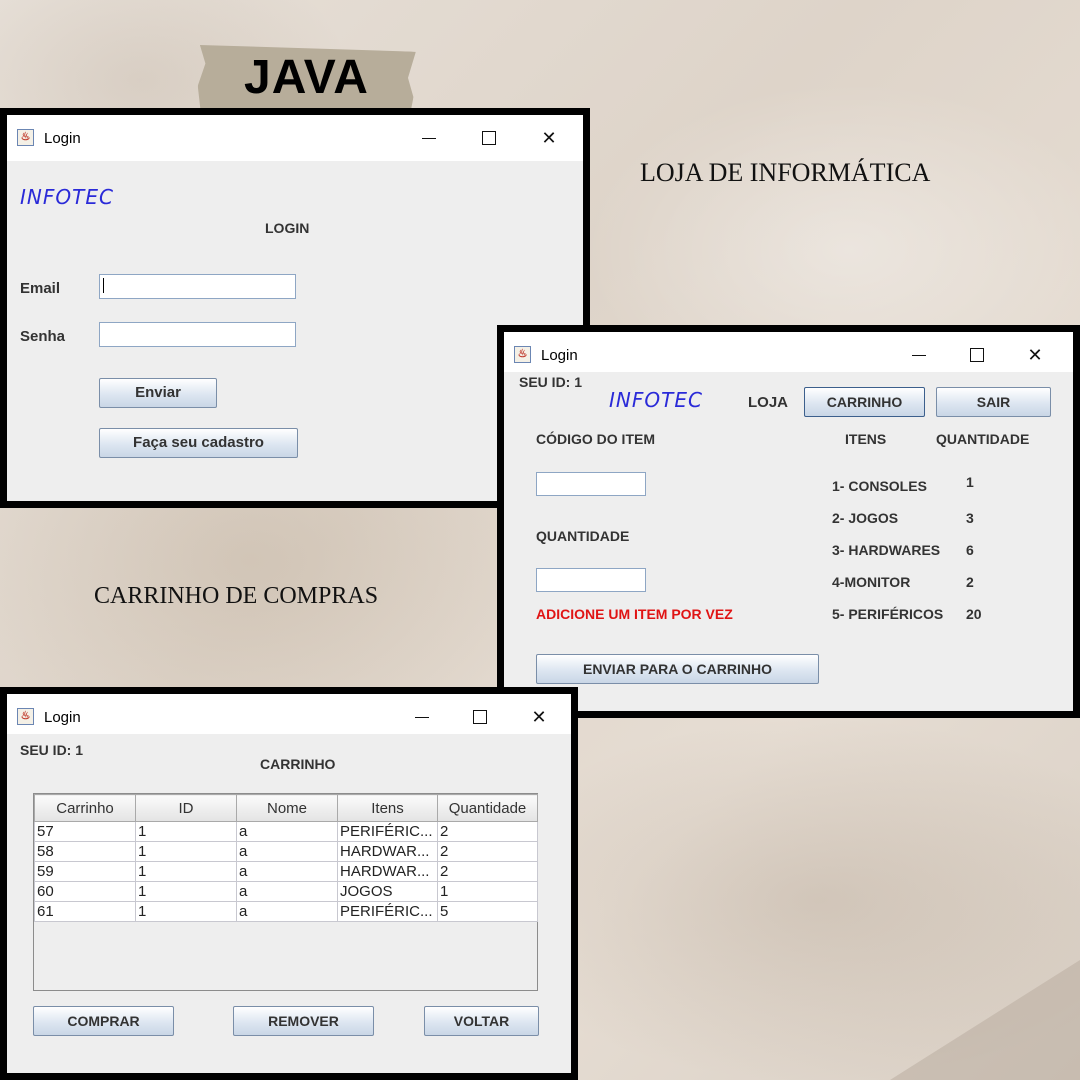  Describe the element at coordinates (993, 402) in the screenshot. I see `exit-button: SAIR` at that location.